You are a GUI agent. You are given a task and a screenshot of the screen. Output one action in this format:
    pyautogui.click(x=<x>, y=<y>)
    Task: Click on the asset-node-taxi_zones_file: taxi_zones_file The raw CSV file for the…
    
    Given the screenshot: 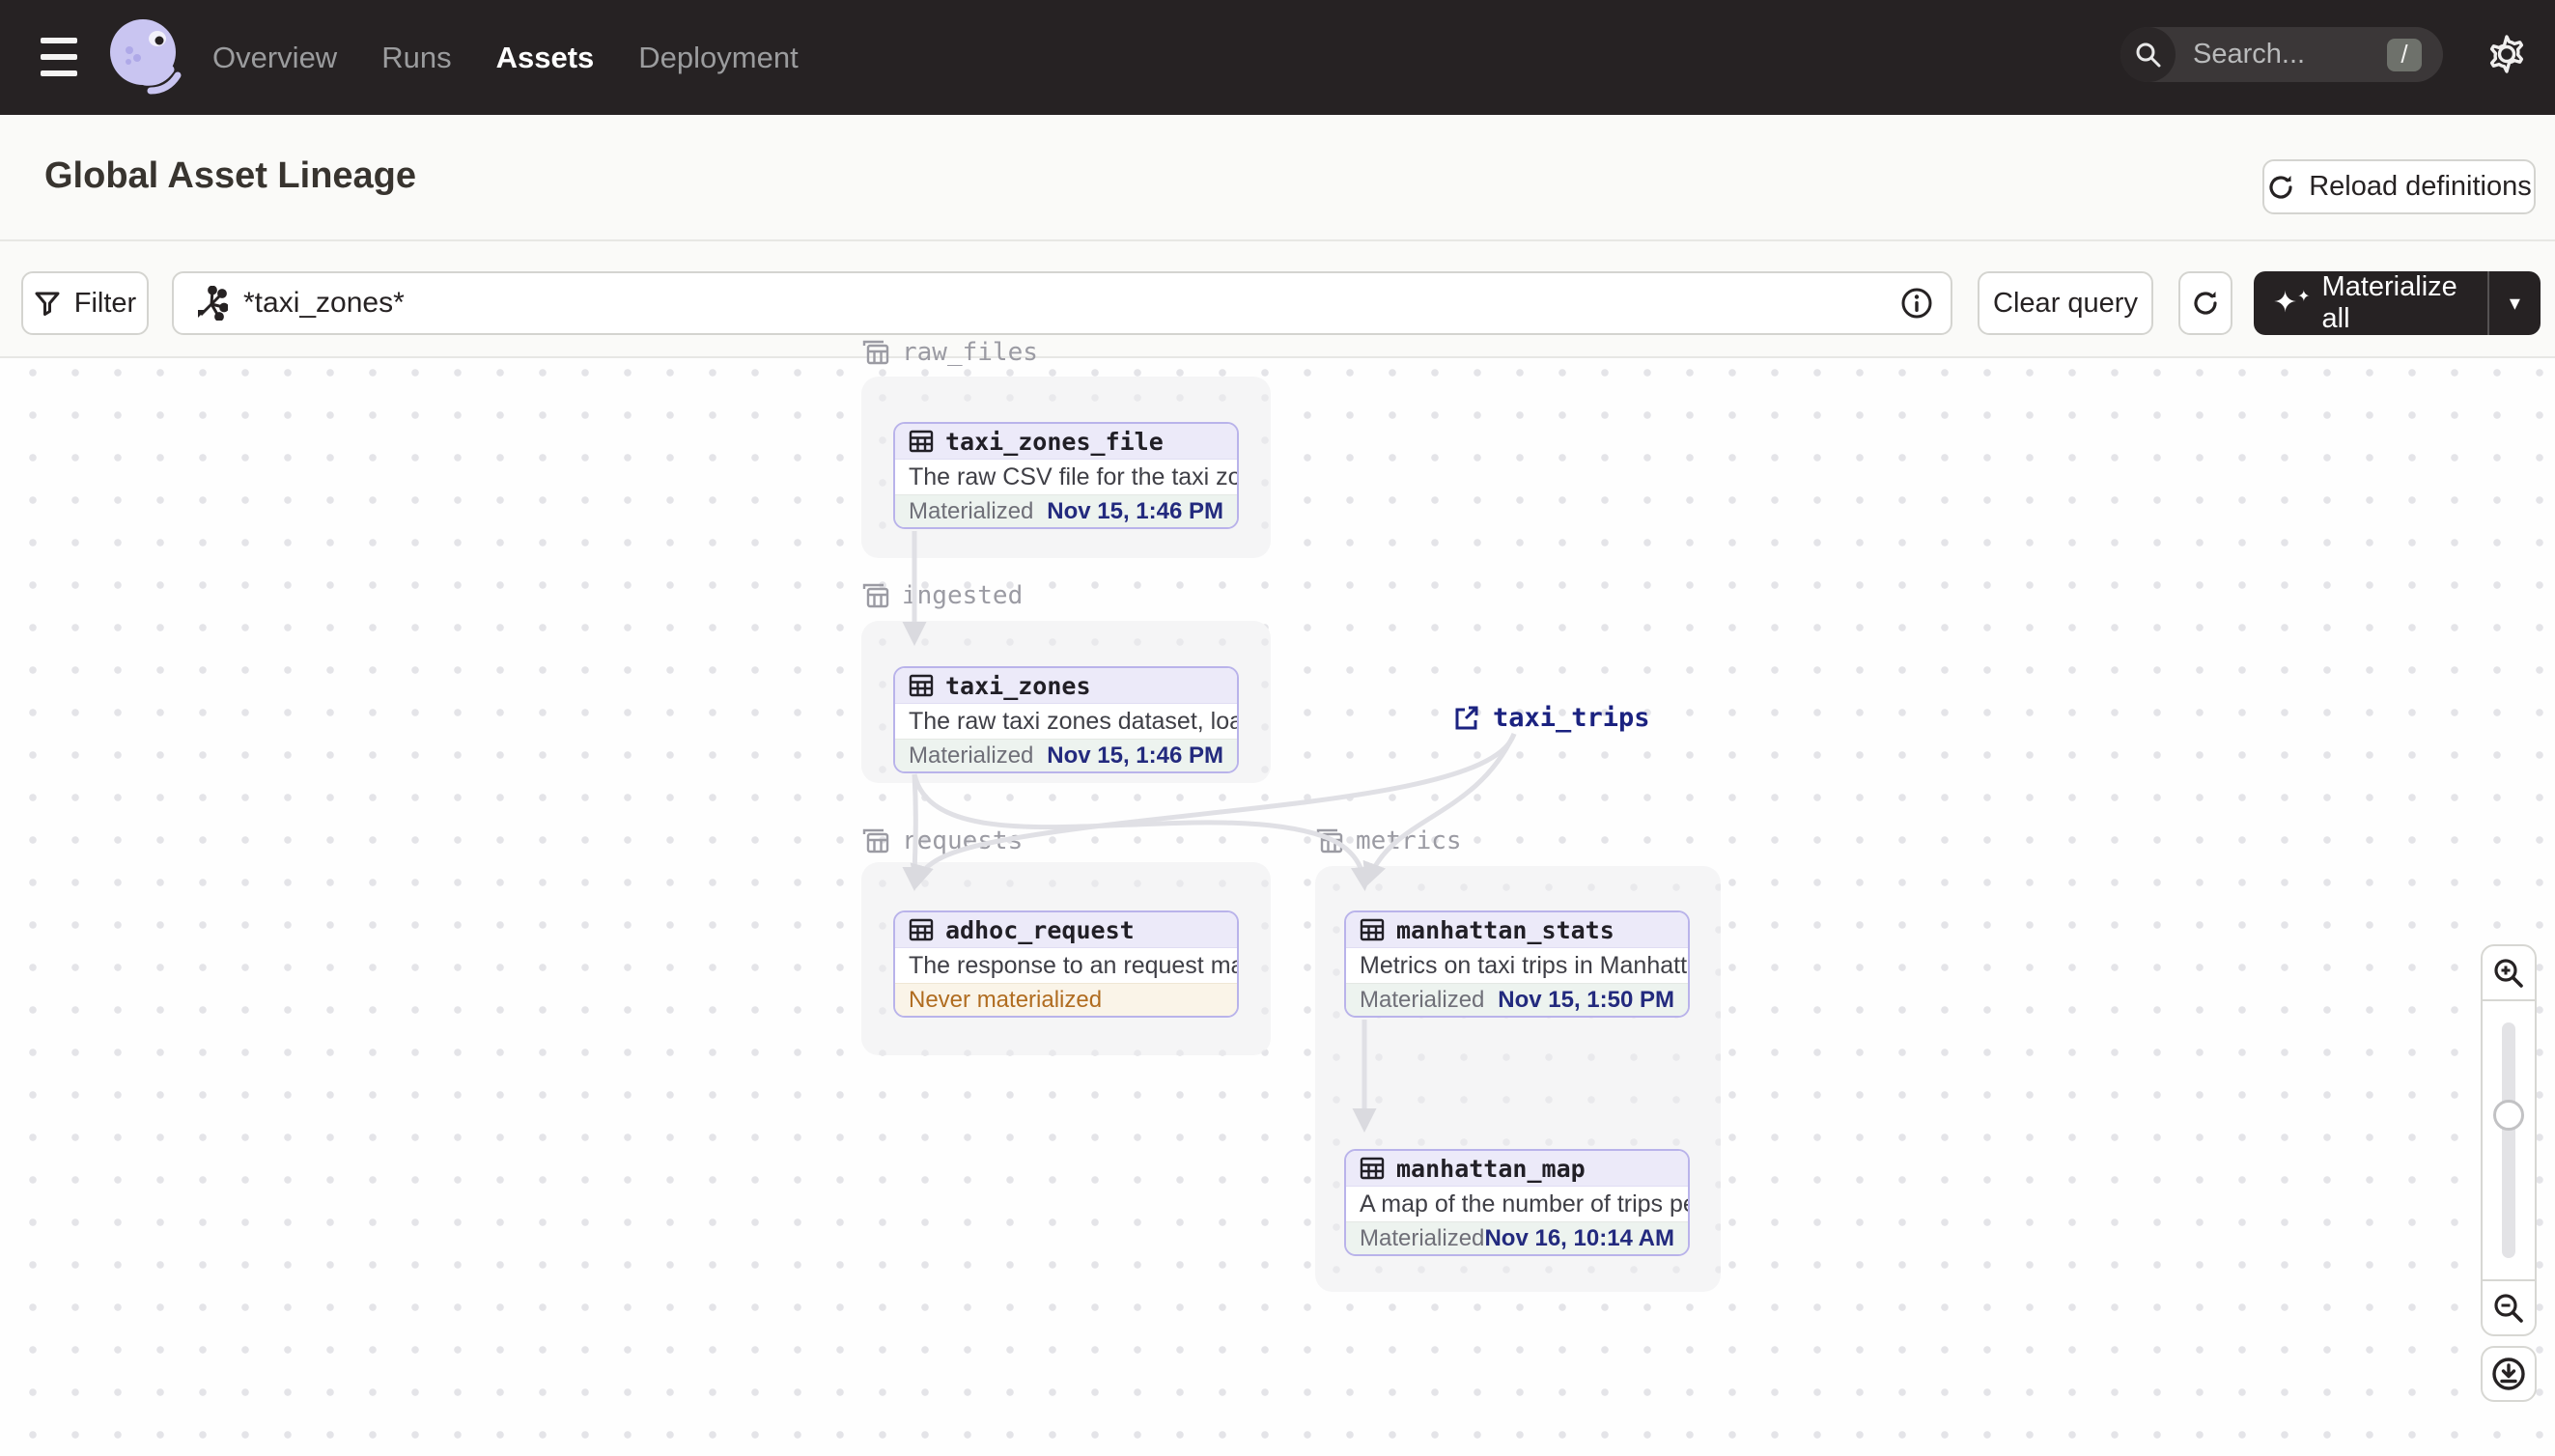 What is the action you would take?
    pyautogui.click(x=1066, y=476)
    